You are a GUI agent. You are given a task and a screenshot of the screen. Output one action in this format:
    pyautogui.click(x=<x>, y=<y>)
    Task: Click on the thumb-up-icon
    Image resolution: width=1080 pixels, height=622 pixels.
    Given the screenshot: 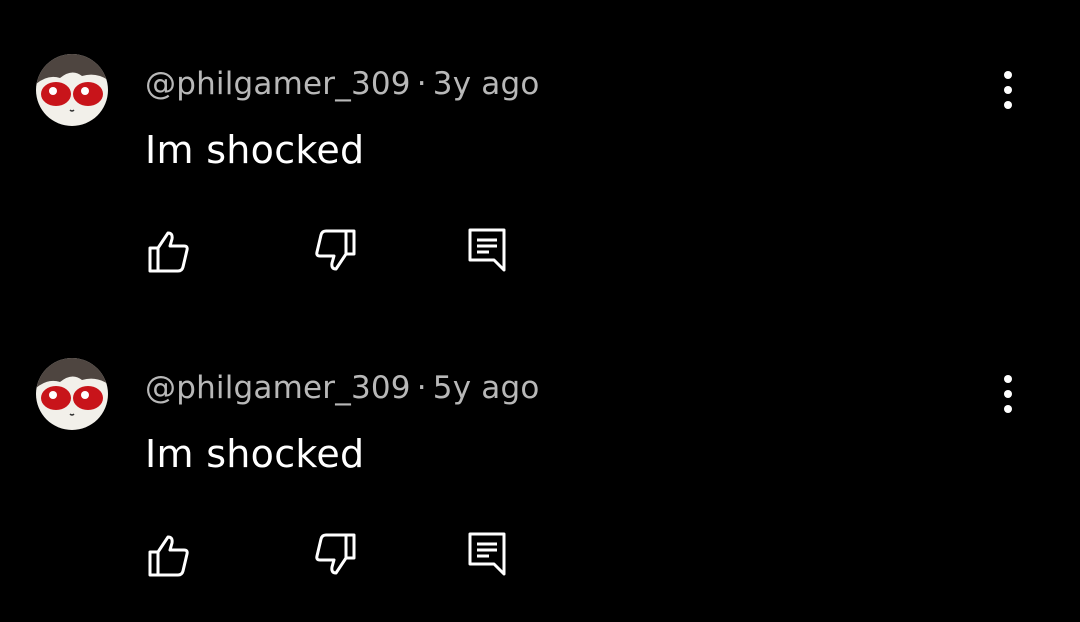 What is the action you would take?
    pyautogui.click(x=168, y=556)
    